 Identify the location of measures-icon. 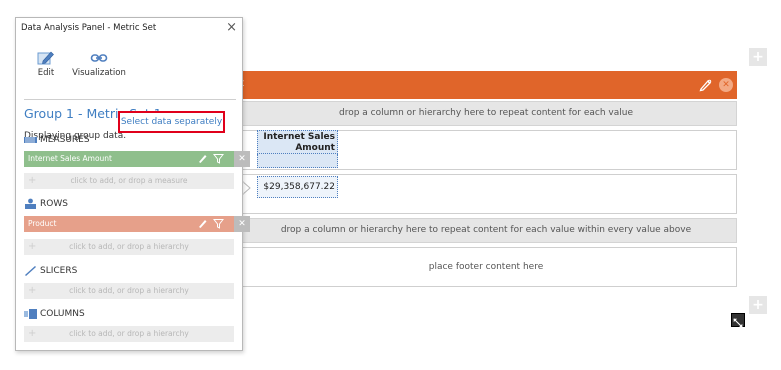
(30, 140).